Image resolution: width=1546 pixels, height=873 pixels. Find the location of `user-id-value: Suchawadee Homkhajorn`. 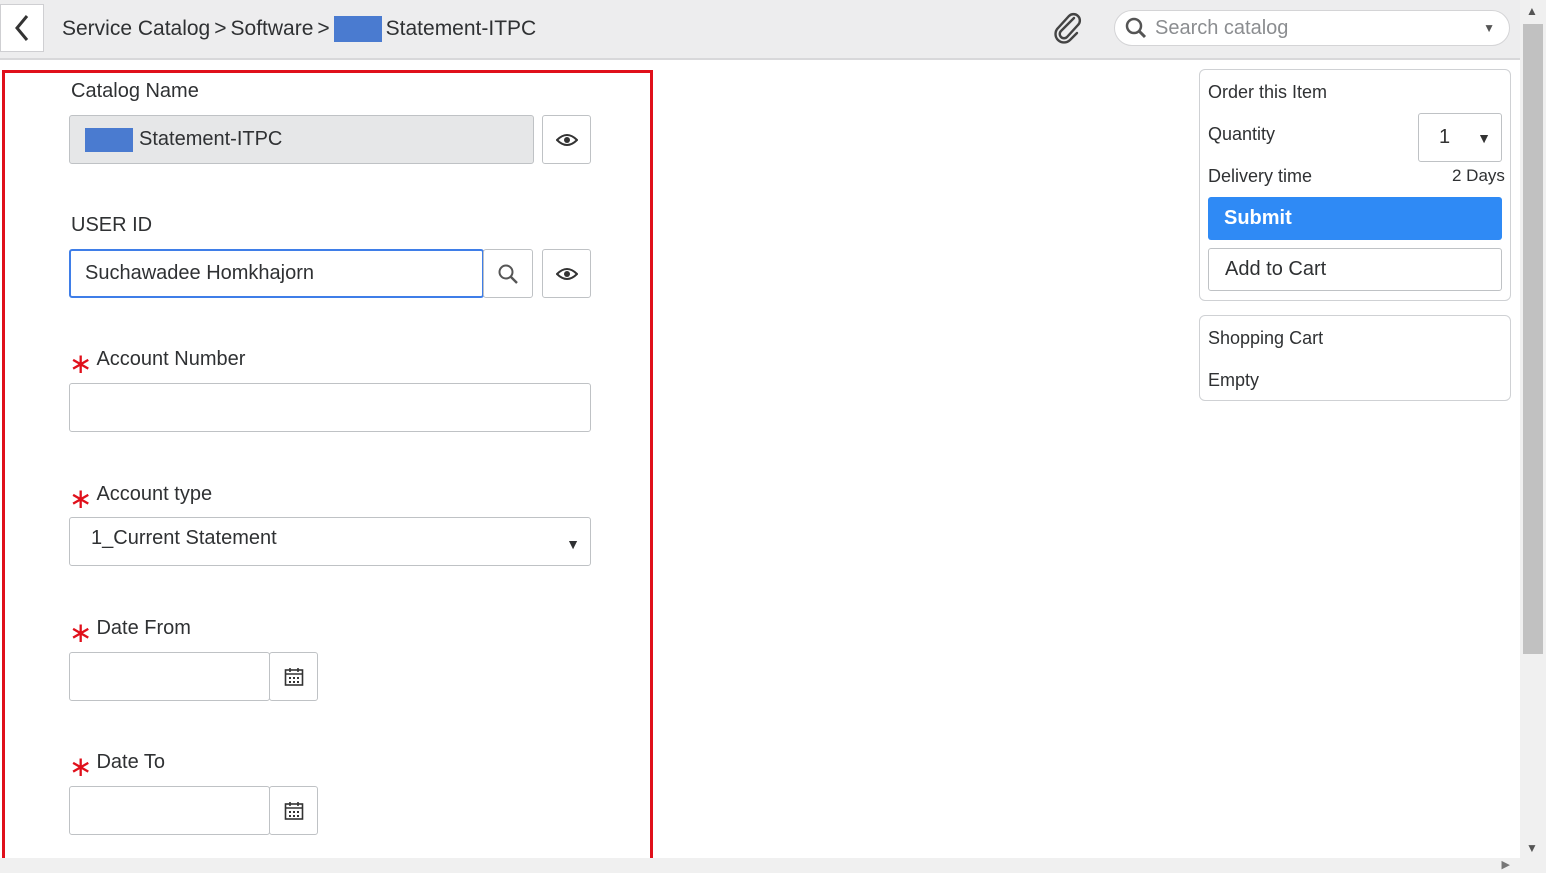

user-id-value: Suchawadee Homkhajorn is located at coordinates (200, 273).